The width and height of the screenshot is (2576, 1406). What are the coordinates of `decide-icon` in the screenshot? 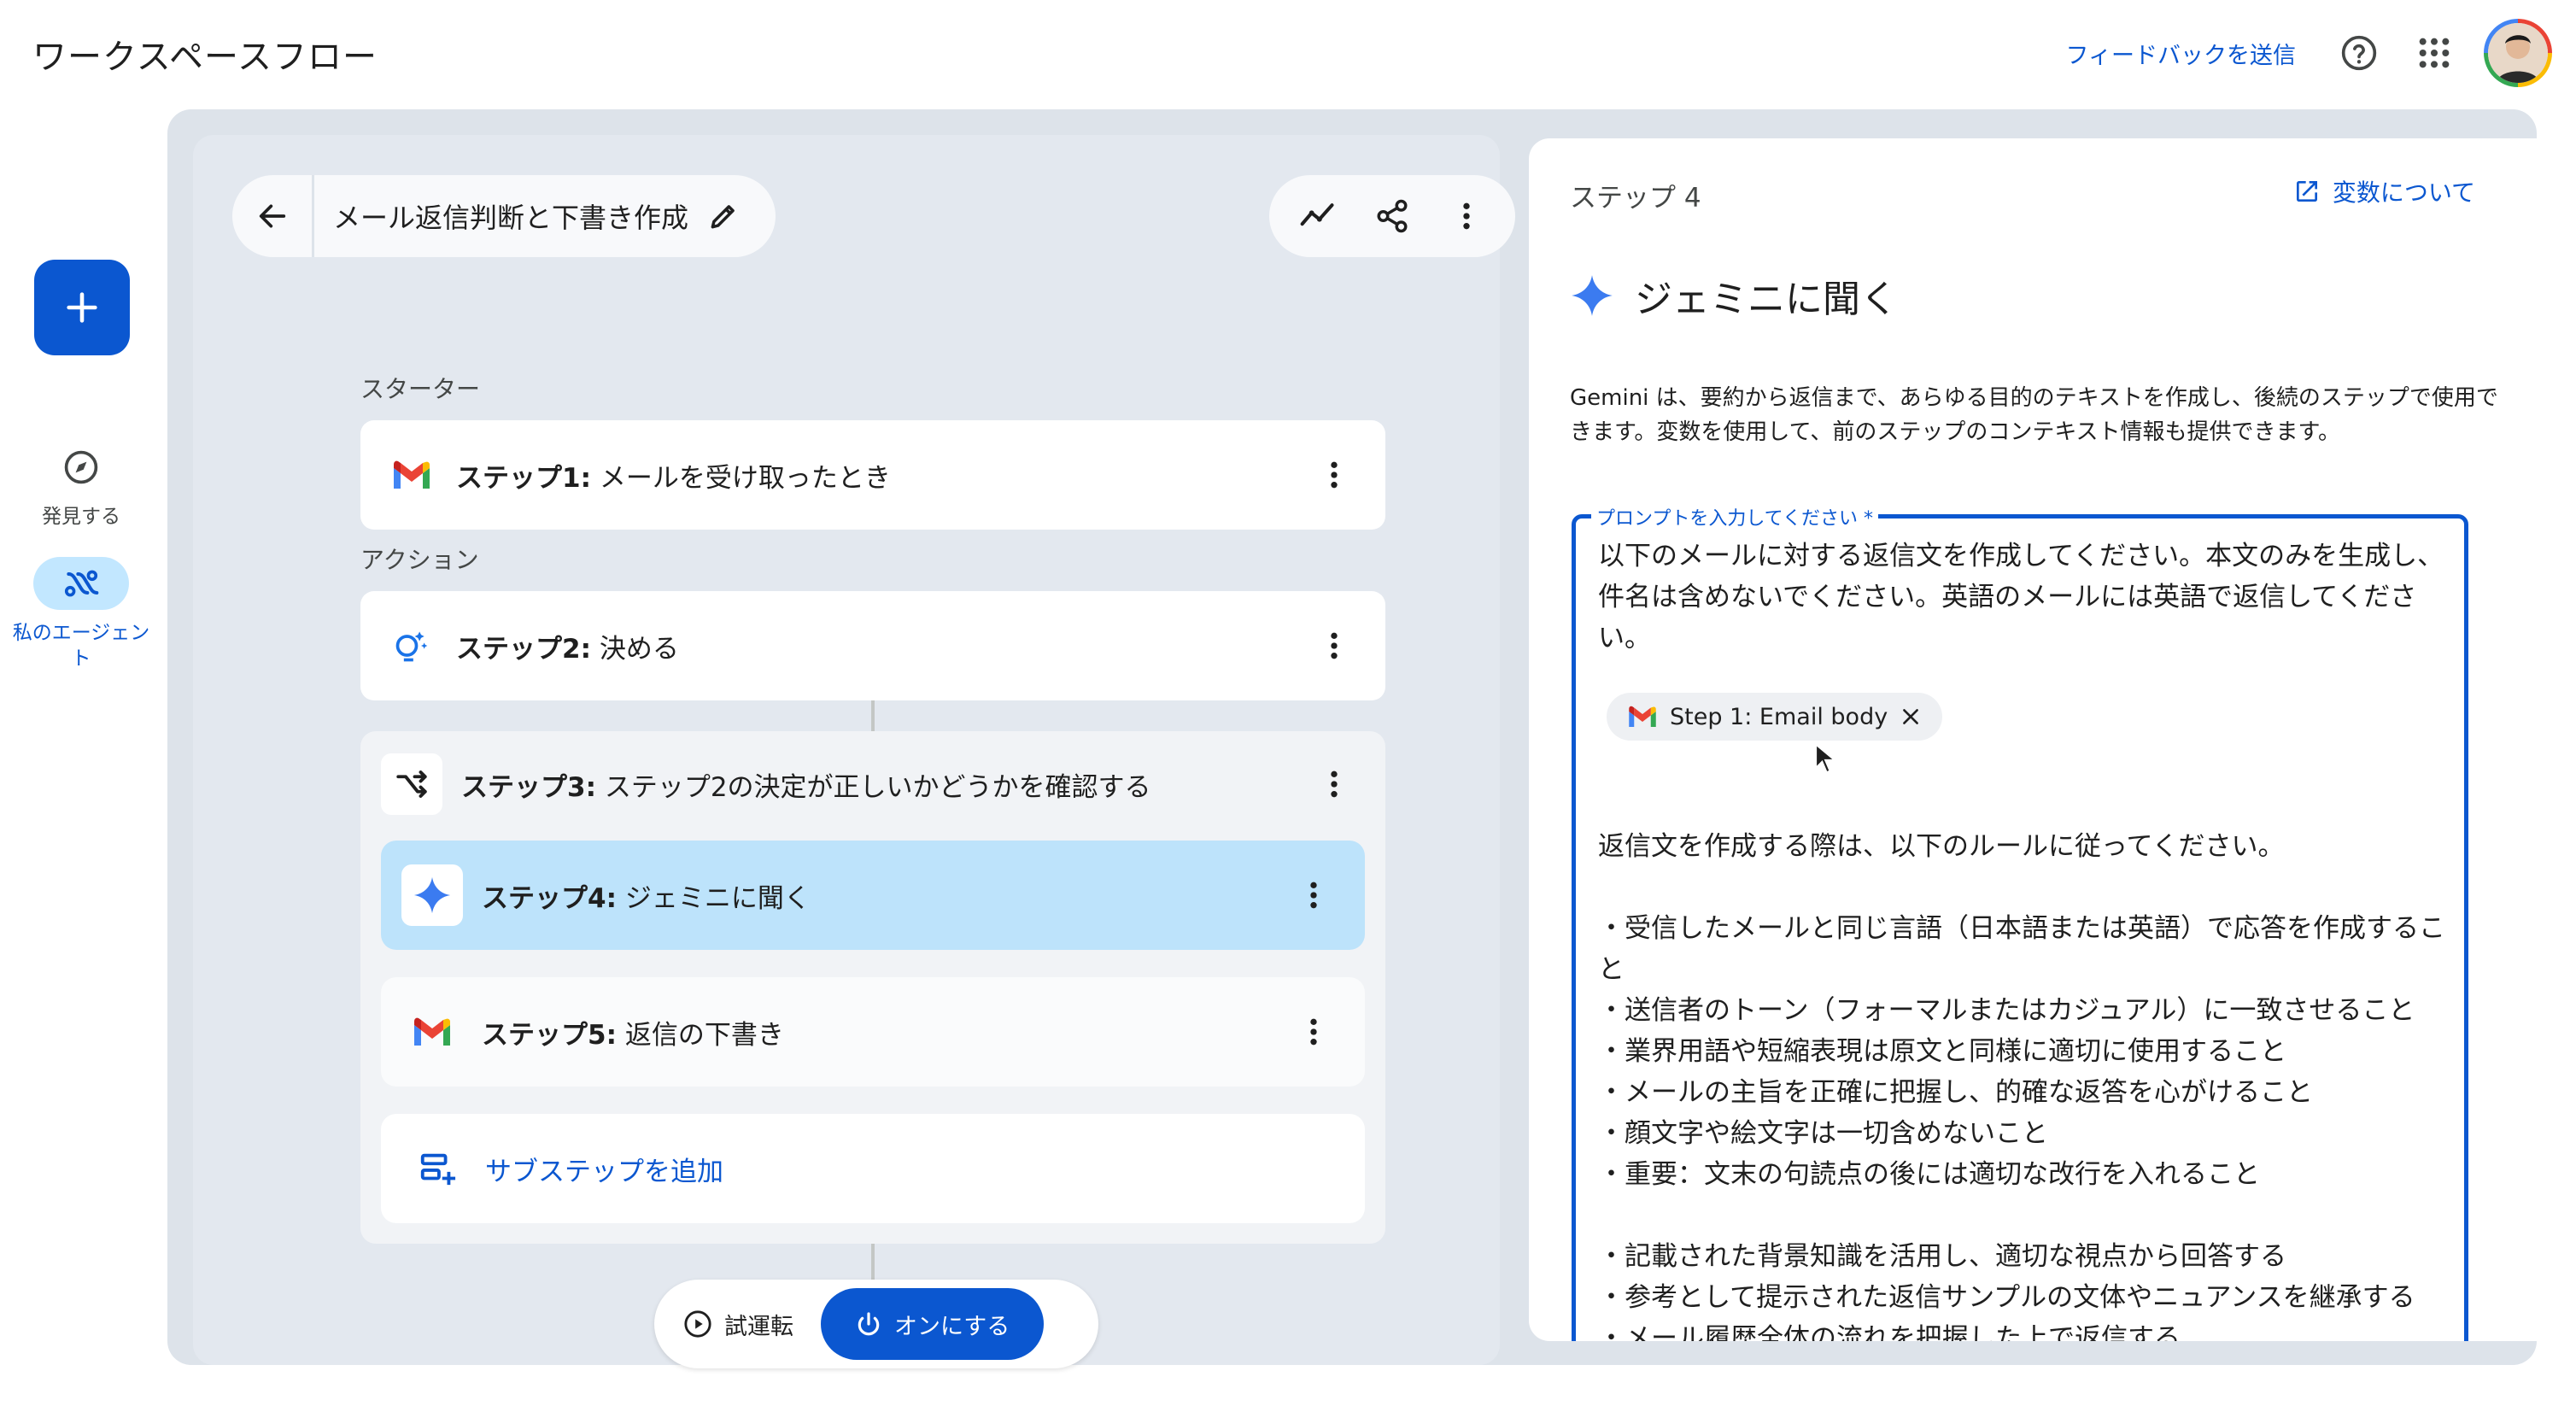 It's located at (411, 645).